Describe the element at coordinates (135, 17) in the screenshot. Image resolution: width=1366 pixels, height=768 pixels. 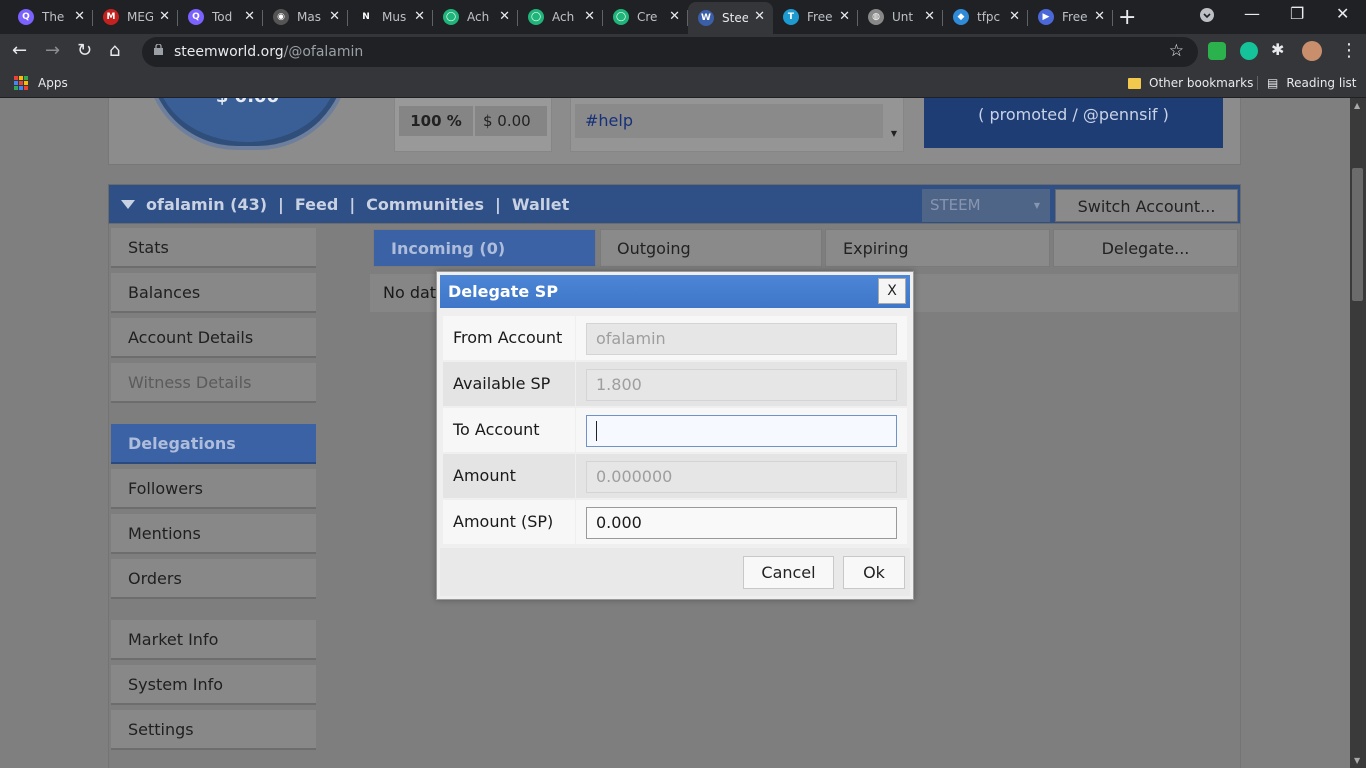
I see `browser-tab: M MEG ✕` at that location.